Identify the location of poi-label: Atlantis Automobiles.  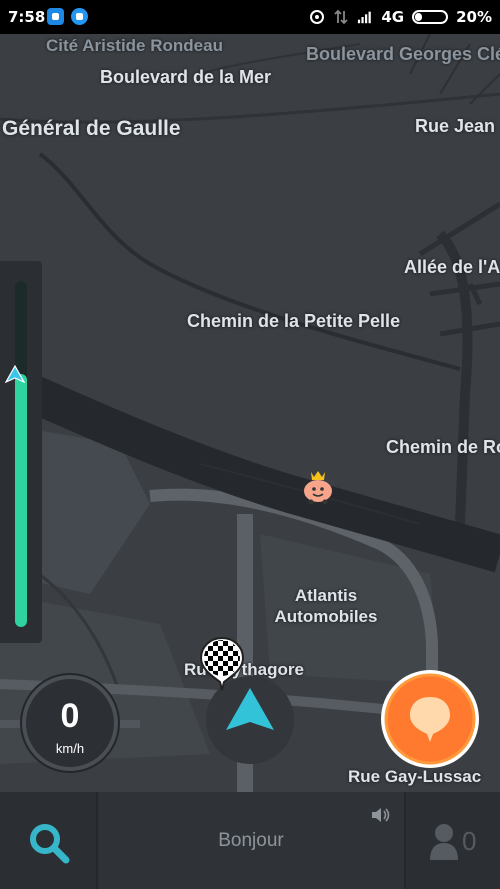
(326, 606).